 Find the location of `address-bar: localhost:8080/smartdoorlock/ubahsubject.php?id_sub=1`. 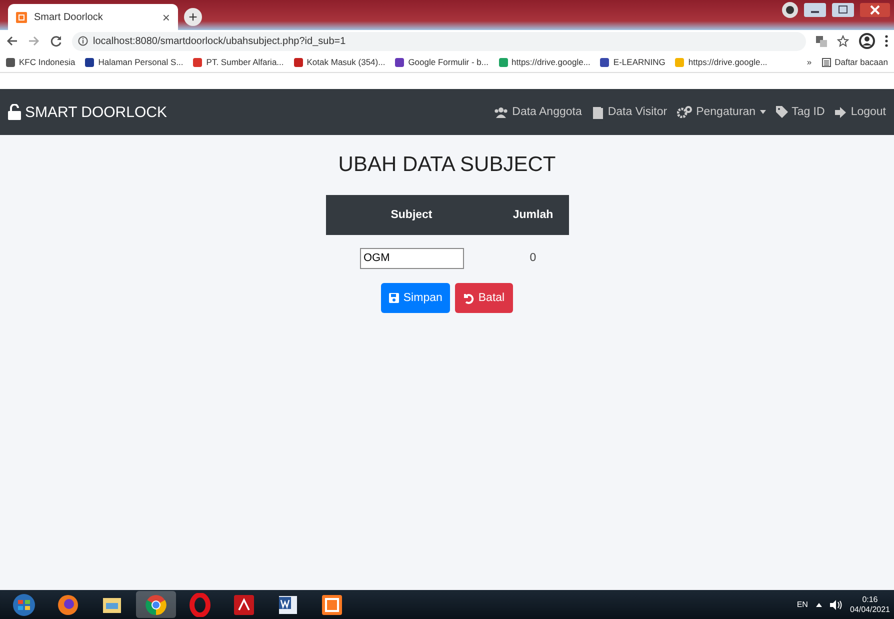

address-bar: localhost:8080/smartdoorlock/ubahsubject.php?id_sub=1 is located at coordinates (439, 41).